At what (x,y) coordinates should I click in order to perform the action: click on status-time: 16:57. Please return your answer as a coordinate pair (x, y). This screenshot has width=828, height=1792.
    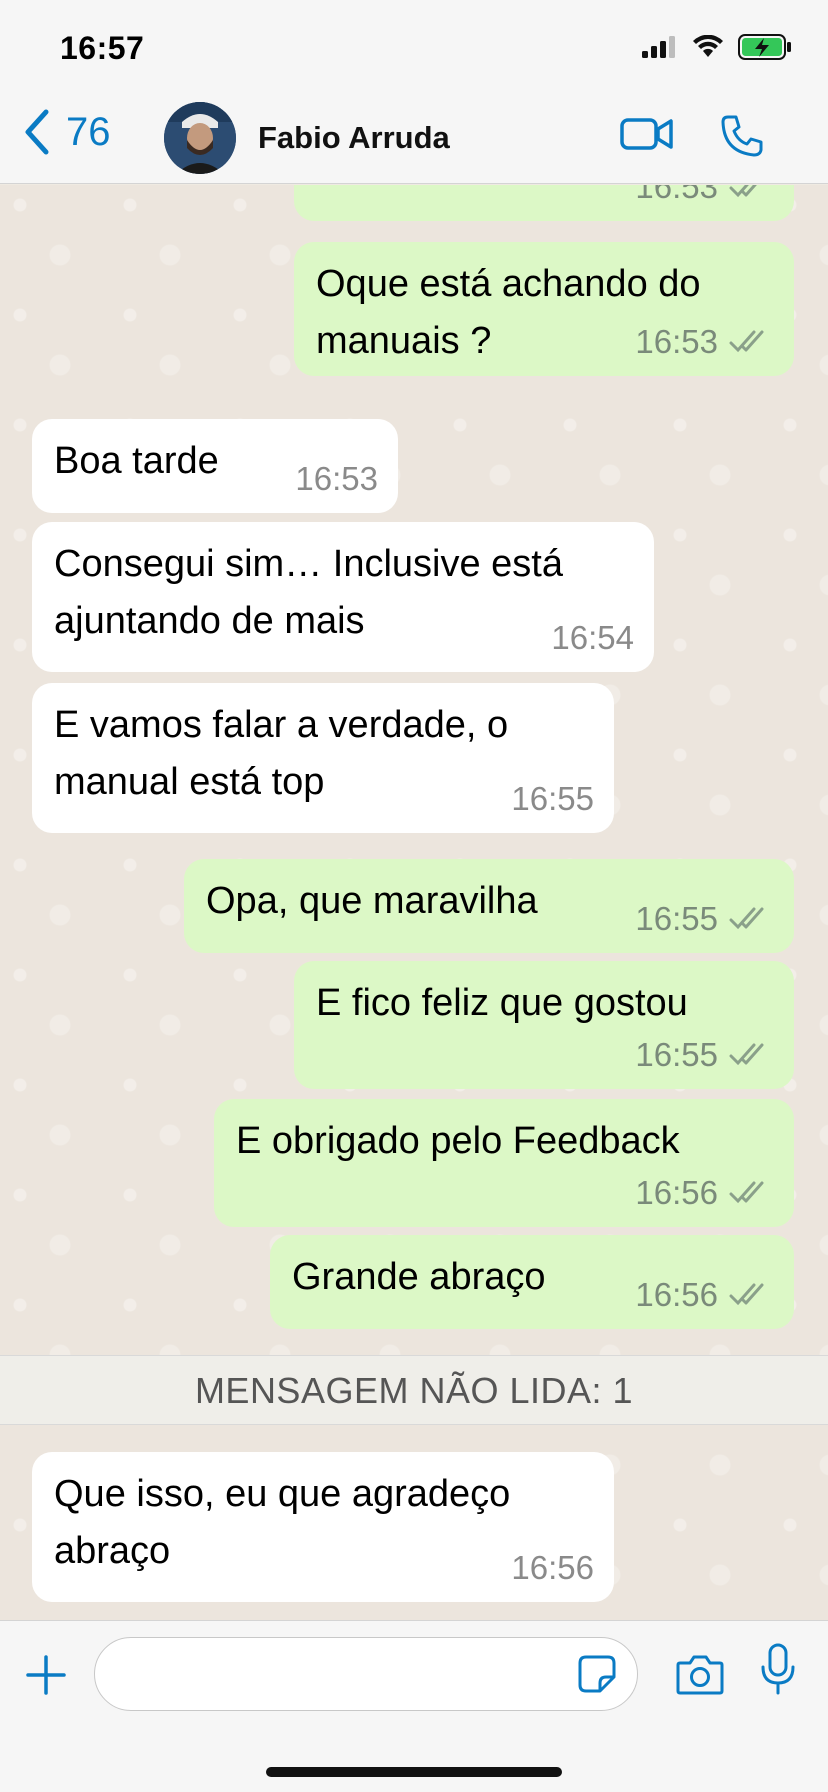
    Looking at the image, I should click on (102, 48).